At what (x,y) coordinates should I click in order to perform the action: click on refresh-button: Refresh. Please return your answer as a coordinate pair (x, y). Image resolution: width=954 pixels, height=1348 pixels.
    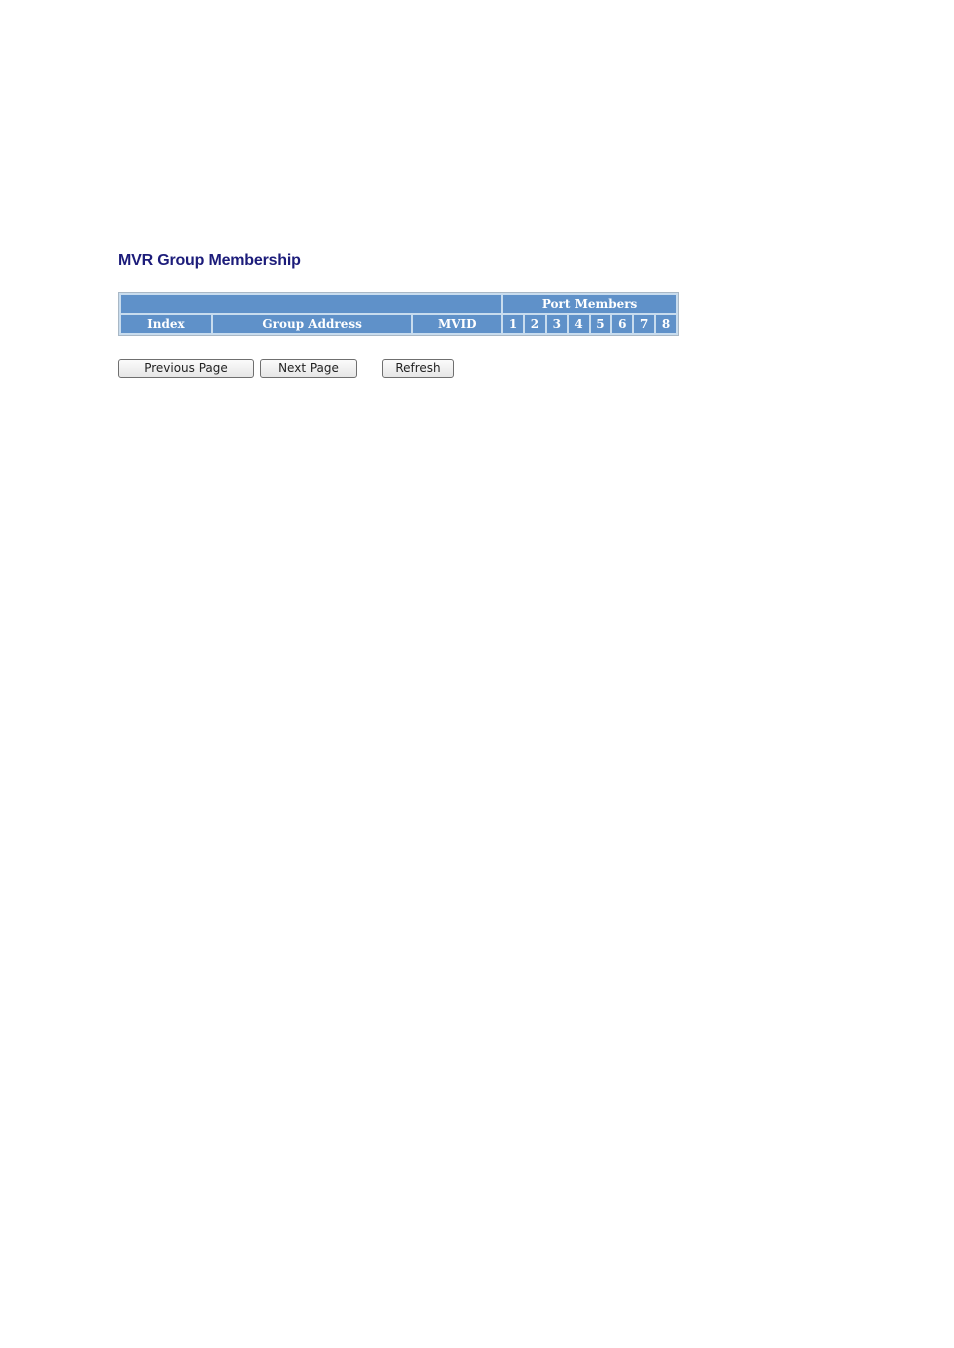
    Looking at the image, I should click on (418, 368).